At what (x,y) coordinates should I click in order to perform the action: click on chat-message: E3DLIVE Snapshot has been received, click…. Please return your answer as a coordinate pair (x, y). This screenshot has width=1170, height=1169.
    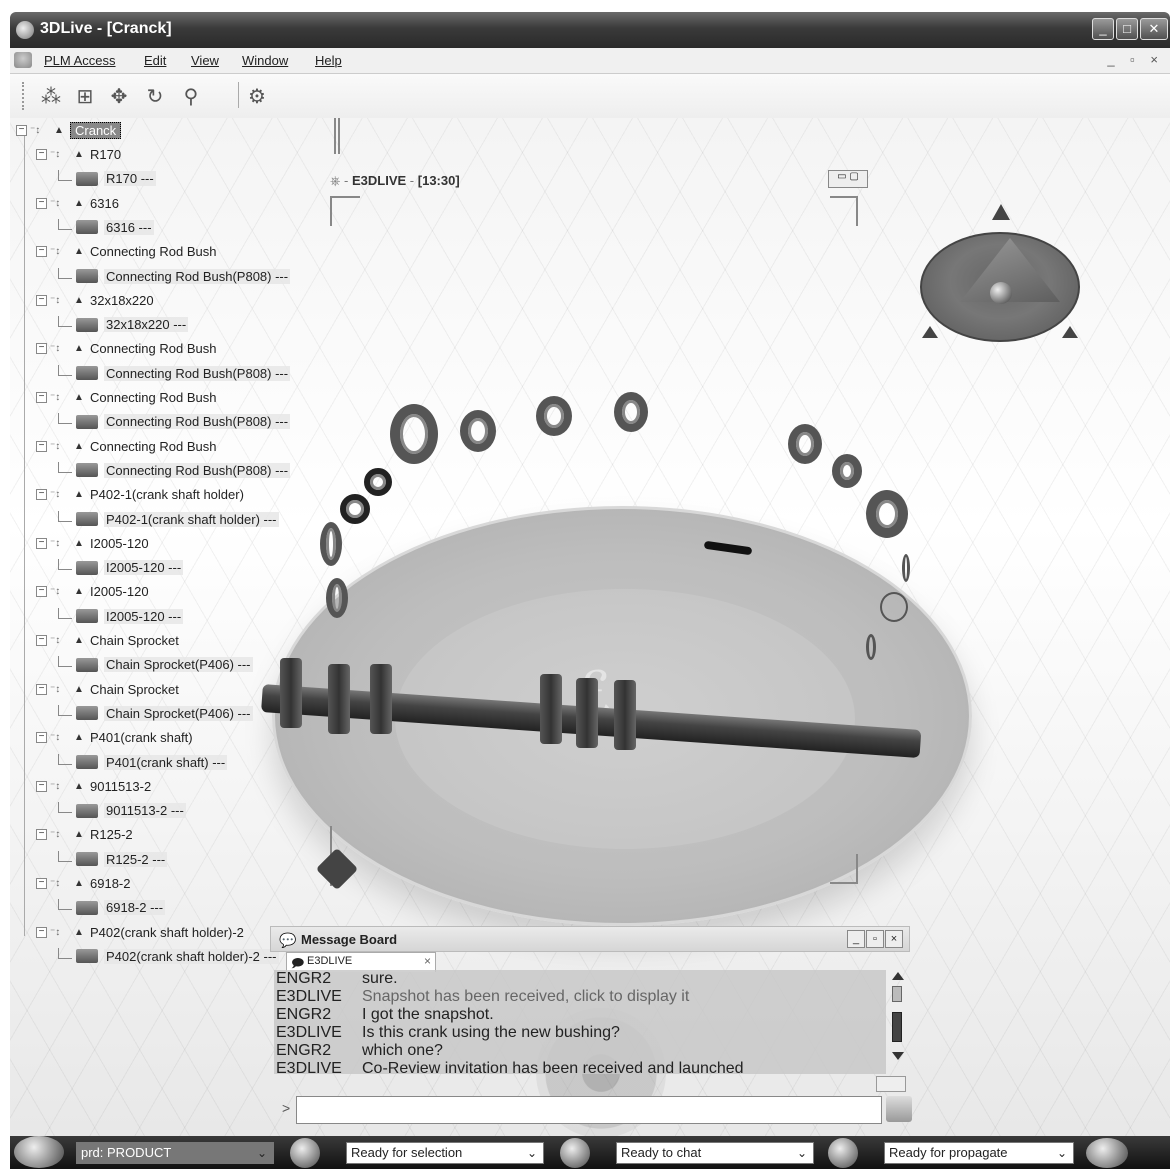
    Looking at the image, I should click on (580, 997).